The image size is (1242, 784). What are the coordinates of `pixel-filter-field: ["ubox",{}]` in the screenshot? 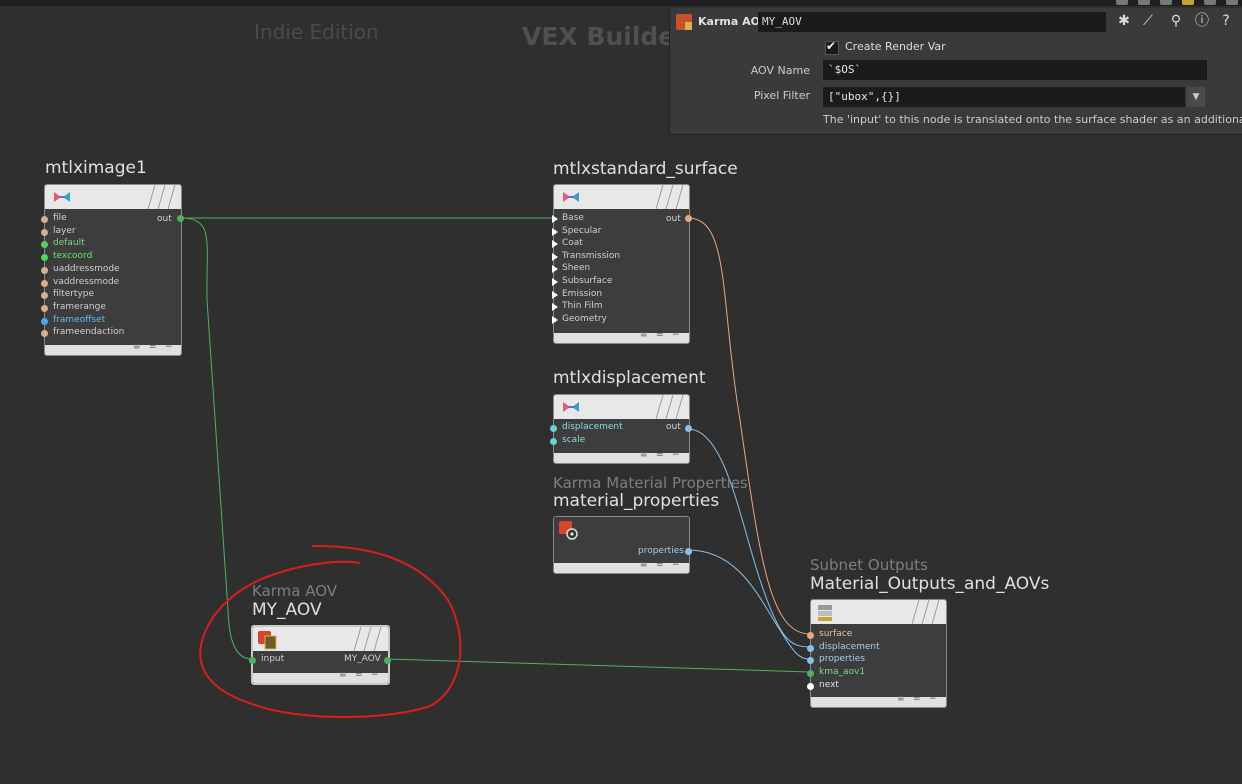 It's located at (1004, 97).